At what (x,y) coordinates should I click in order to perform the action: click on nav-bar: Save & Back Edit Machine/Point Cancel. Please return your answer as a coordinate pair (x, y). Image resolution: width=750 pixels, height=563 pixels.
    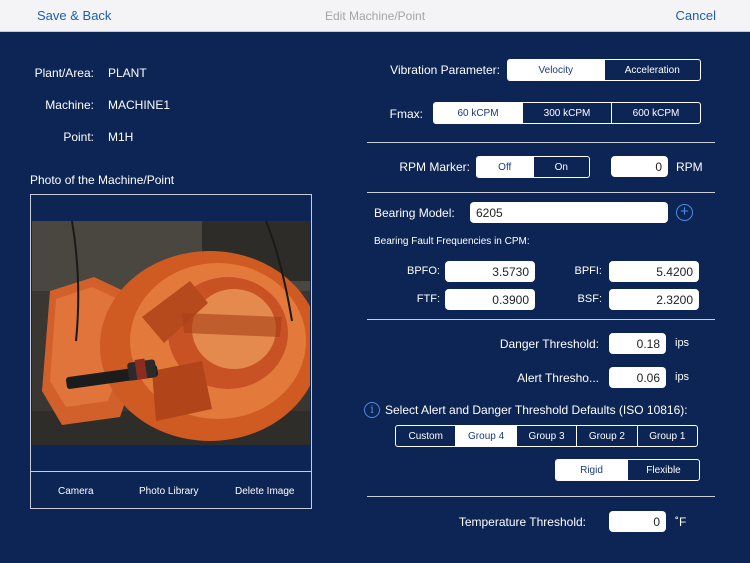
    Looking at the image, I should click on (375, 16).